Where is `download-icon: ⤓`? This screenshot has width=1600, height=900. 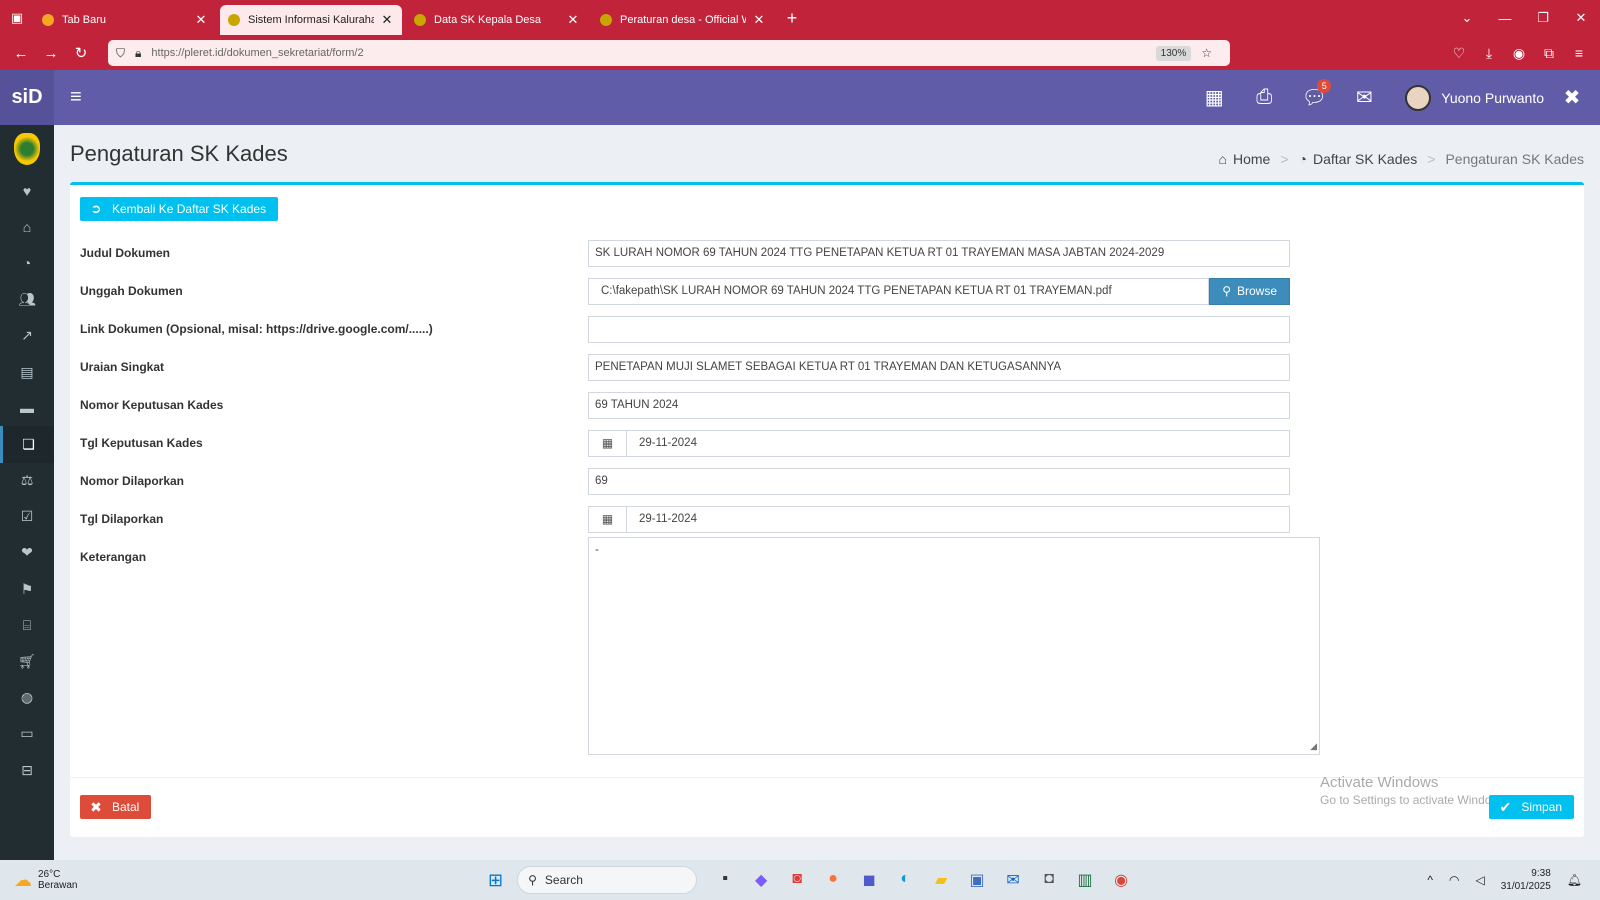 download-icon: ⤓ is located at coordinates (1489, 53).